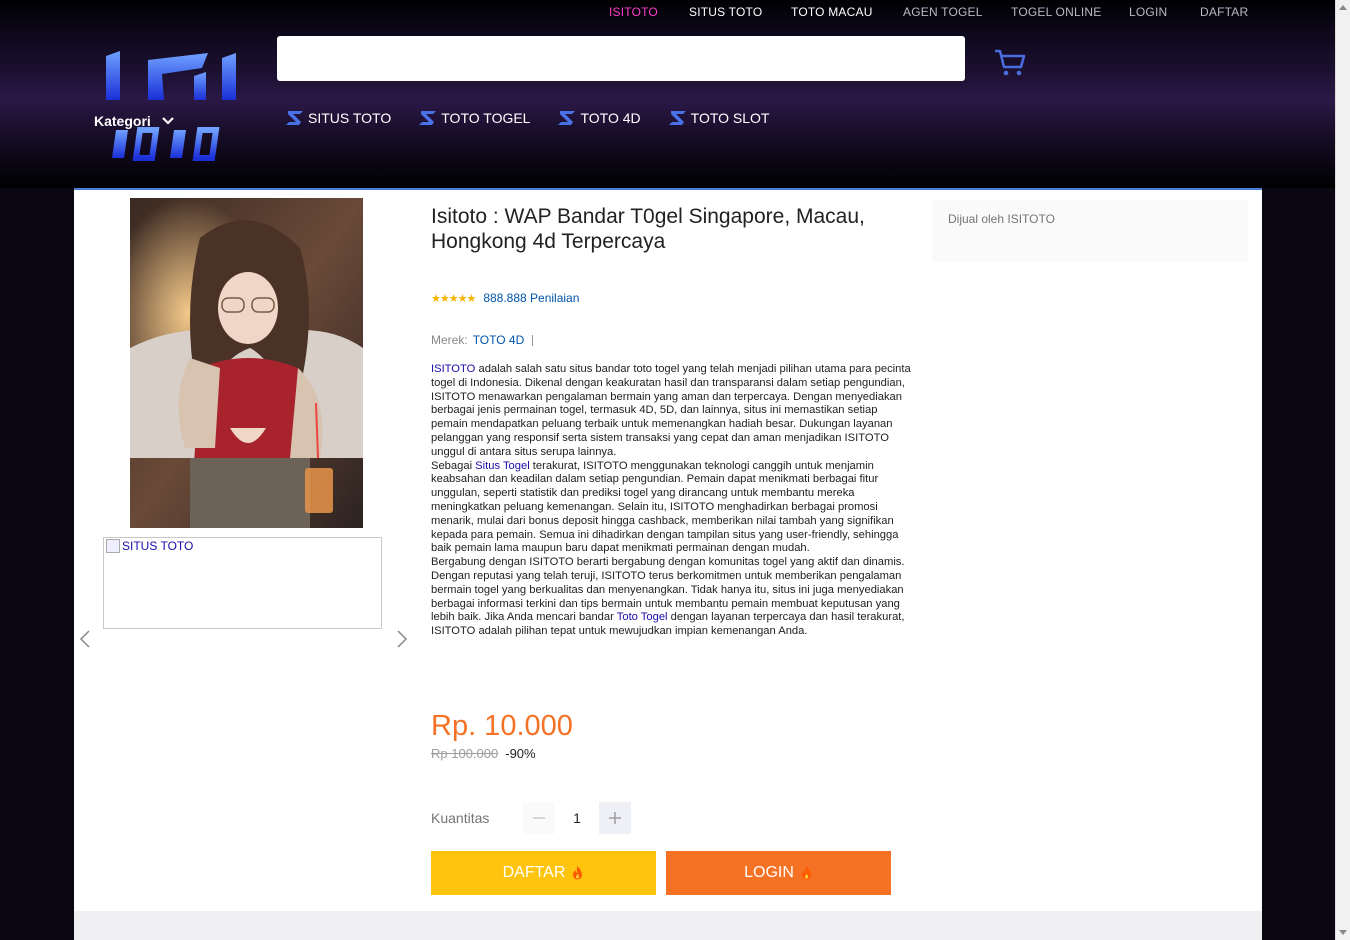 The height and width of the screenshot is (940, 1350). Describe the element at coordinates (85, 639) in the screenshot. I see `gallery-prev-arrow` at that location.